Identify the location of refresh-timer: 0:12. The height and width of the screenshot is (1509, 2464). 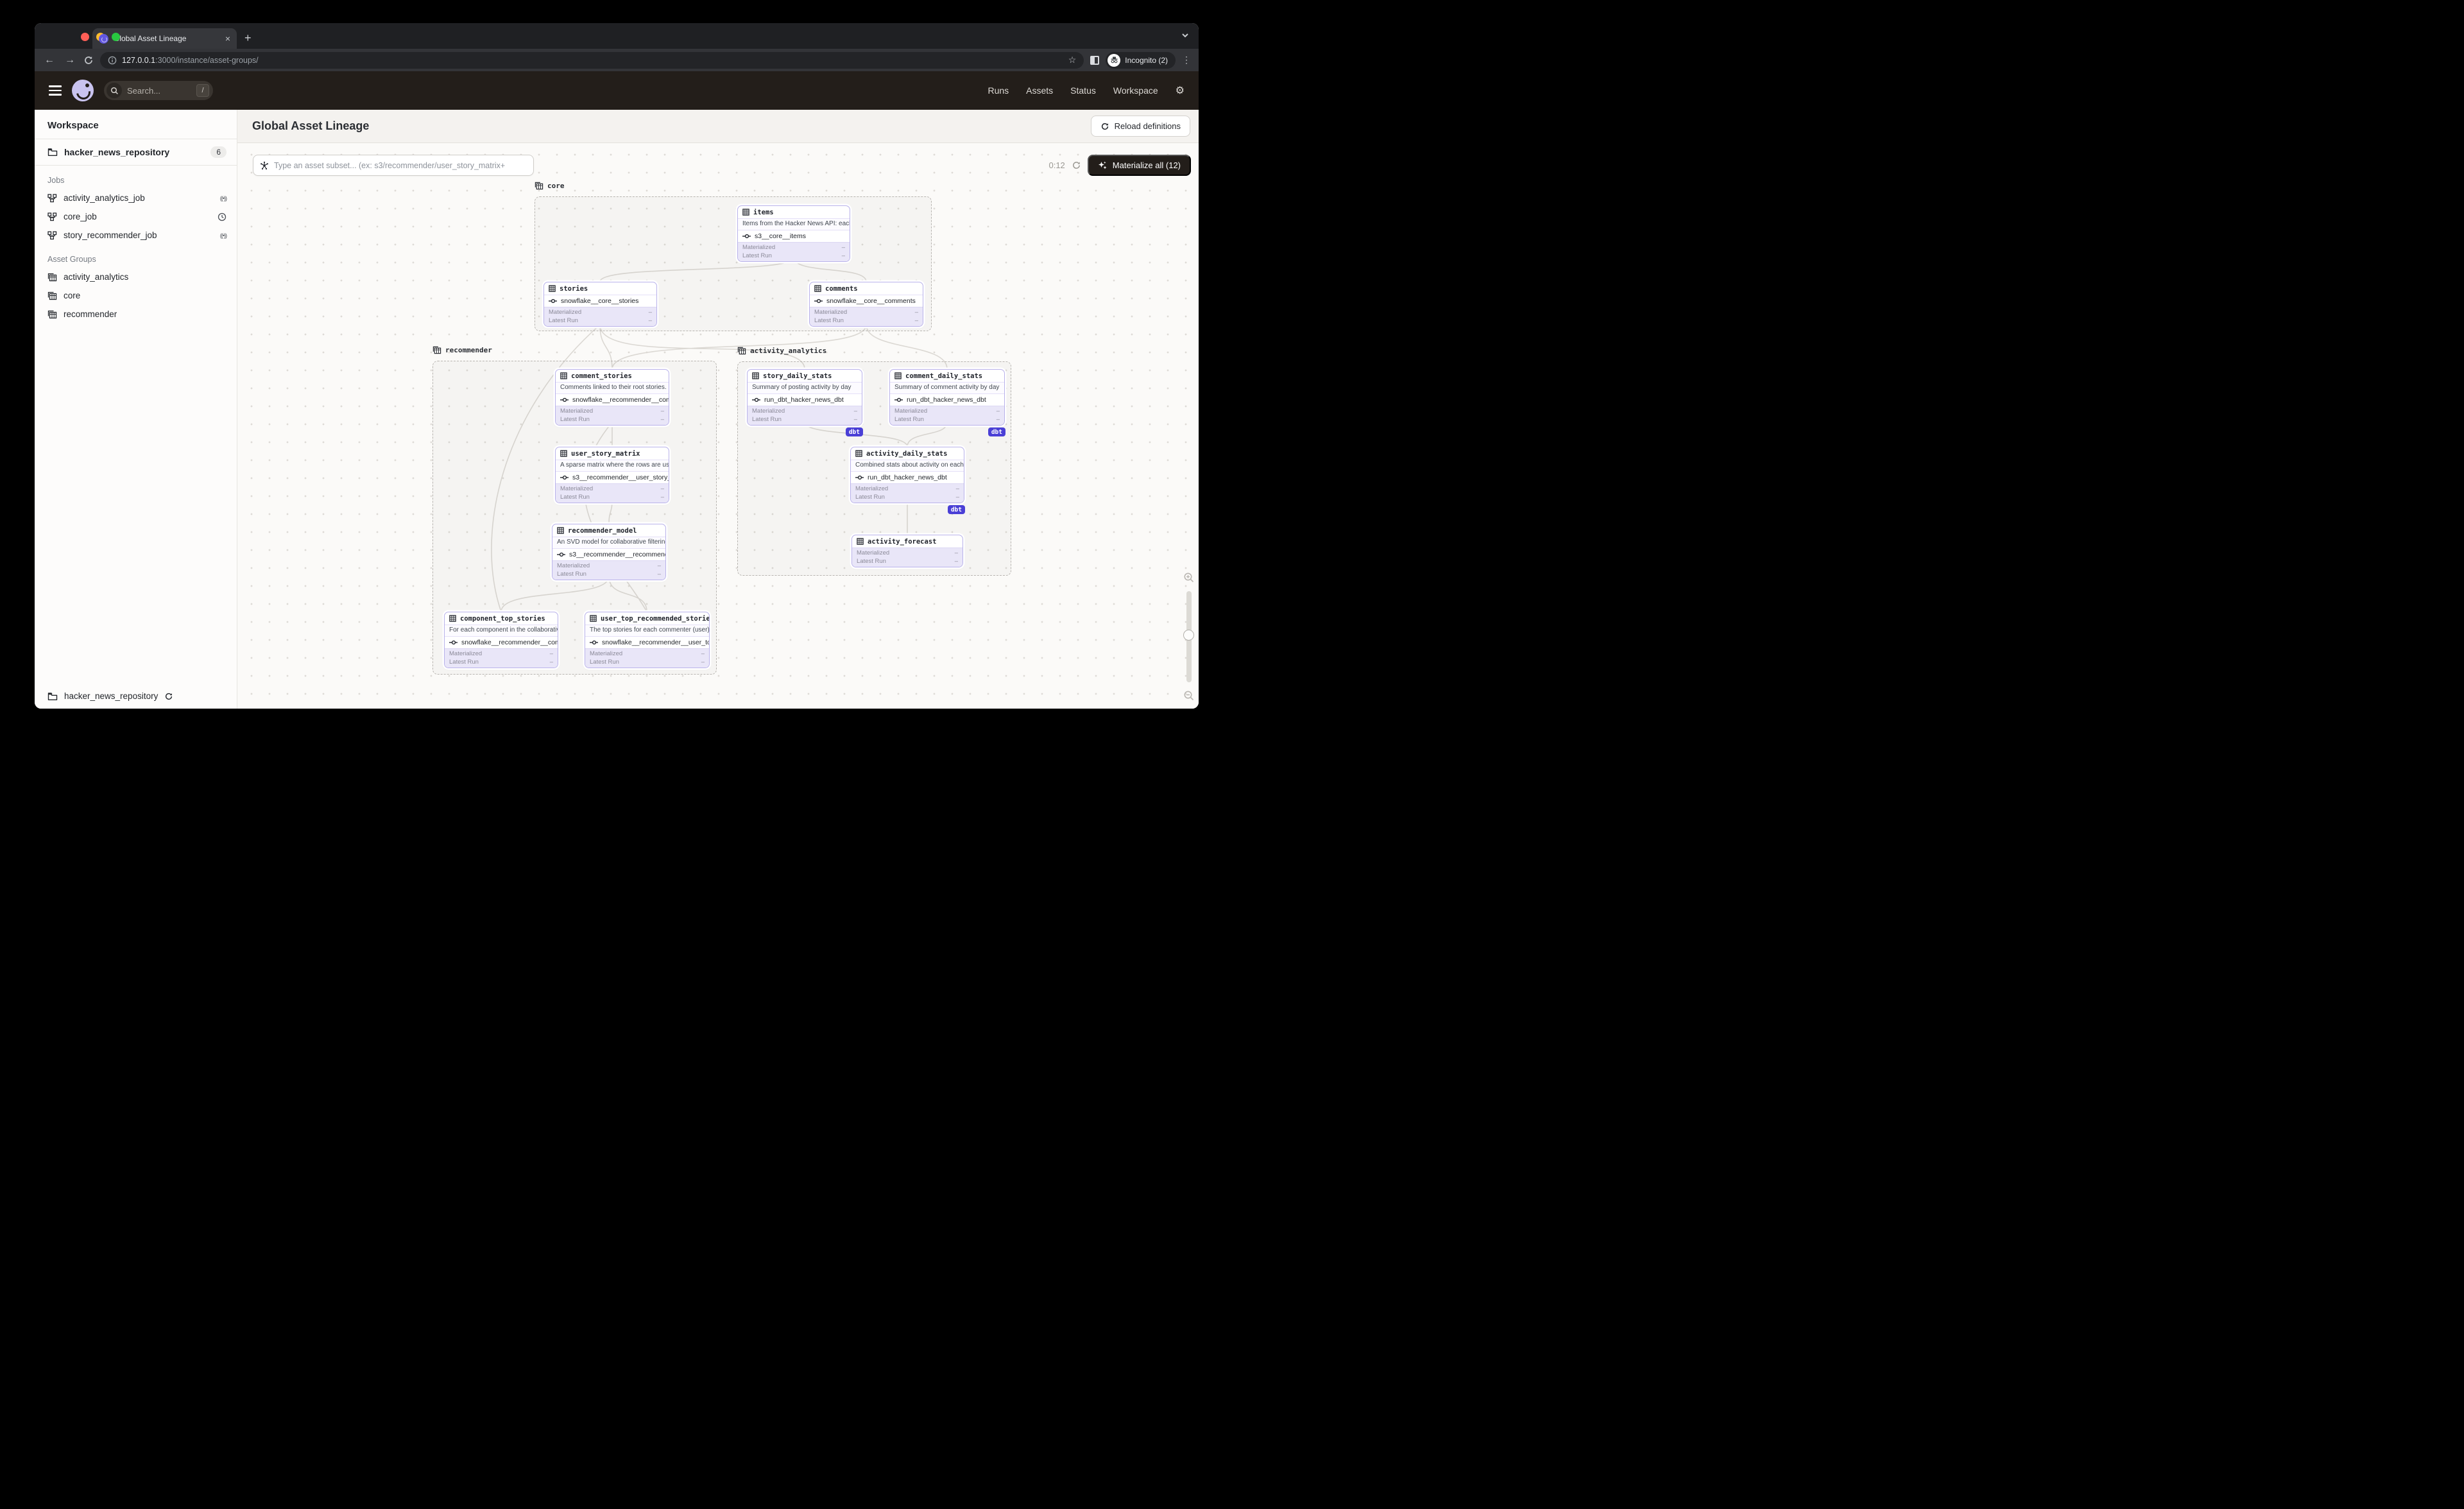
(1057, 165).